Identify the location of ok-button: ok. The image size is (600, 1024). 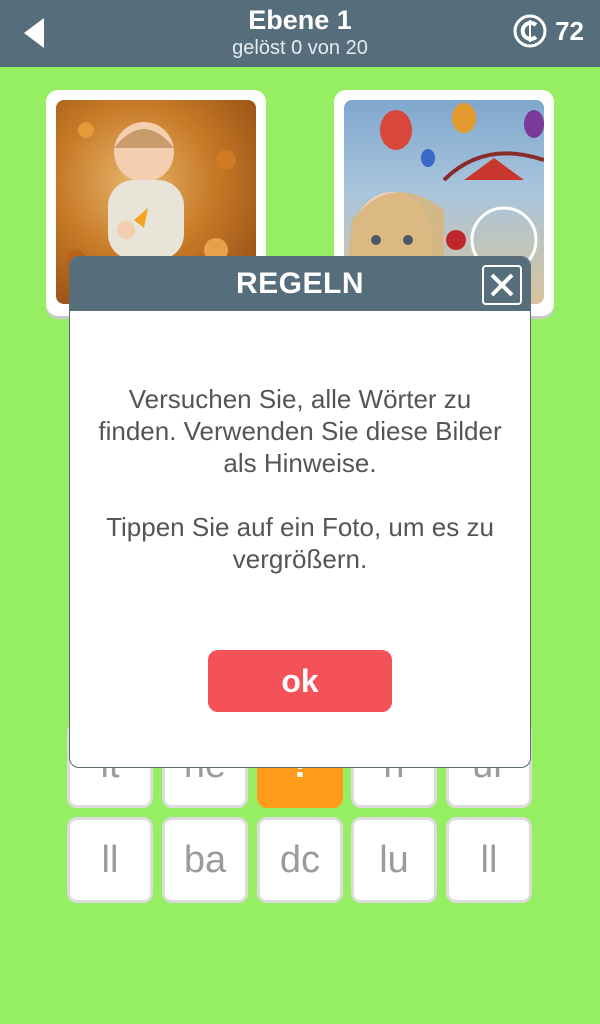
(300, 681).